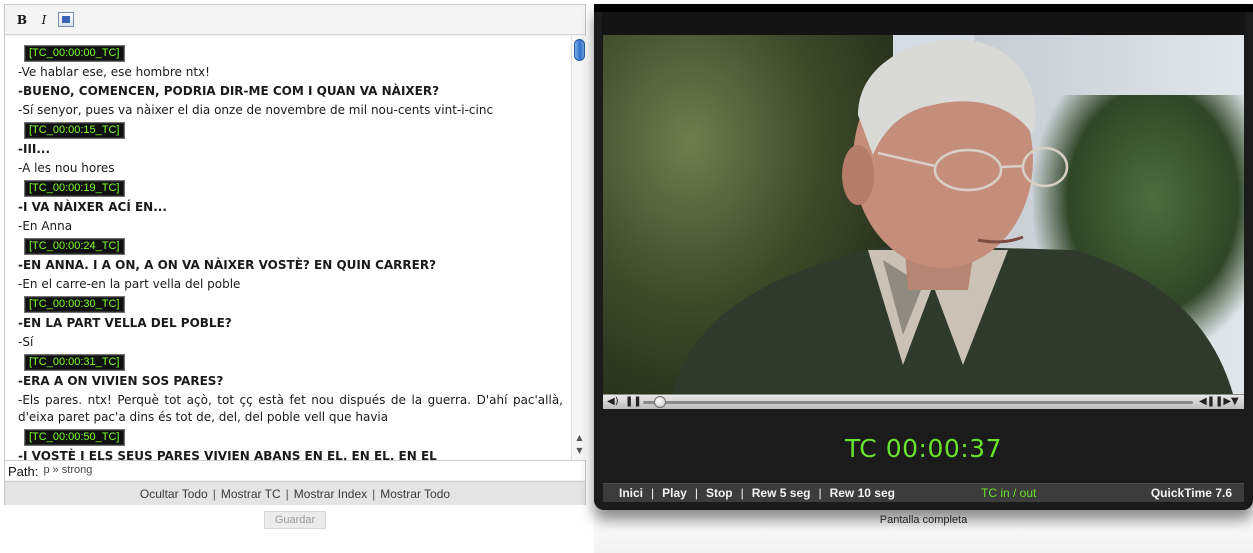  I want to click on answer-line: -Ve hablar ese, ese hombre ntx!, so click(114, 72).